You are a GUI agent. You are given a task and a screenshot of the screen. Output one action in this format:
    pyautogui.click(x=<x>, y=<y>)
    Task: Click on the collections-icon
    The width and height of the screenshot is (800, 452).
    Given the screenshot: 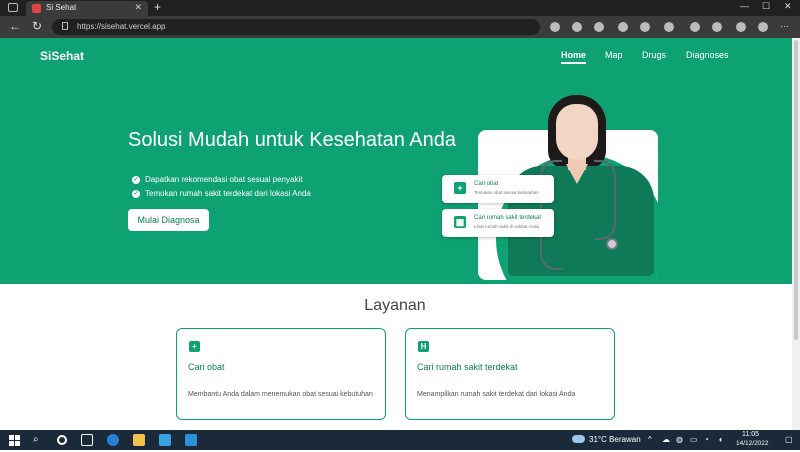 What is the action you would take?
    pyautogui.click(x=717, y=27)
    